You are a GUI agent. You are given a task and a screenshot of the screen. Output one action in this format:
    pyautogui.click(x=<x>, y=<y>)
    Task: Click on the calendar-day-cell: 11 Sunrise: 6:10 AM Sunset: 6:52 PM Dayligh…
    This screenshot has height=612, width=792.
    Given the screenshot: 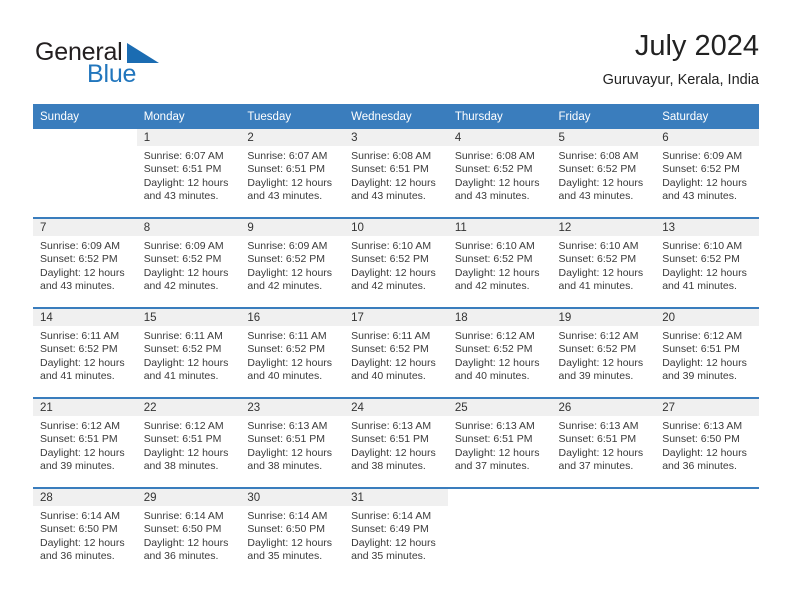 What is the action you would take?
    pyautogui.click(x=499, y=262)
    